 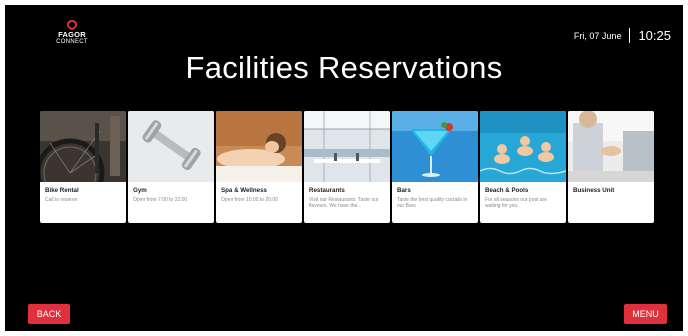 I want to click on card-bike-rental: Bike Rental Call to reserve, so click(x=83, y=167).